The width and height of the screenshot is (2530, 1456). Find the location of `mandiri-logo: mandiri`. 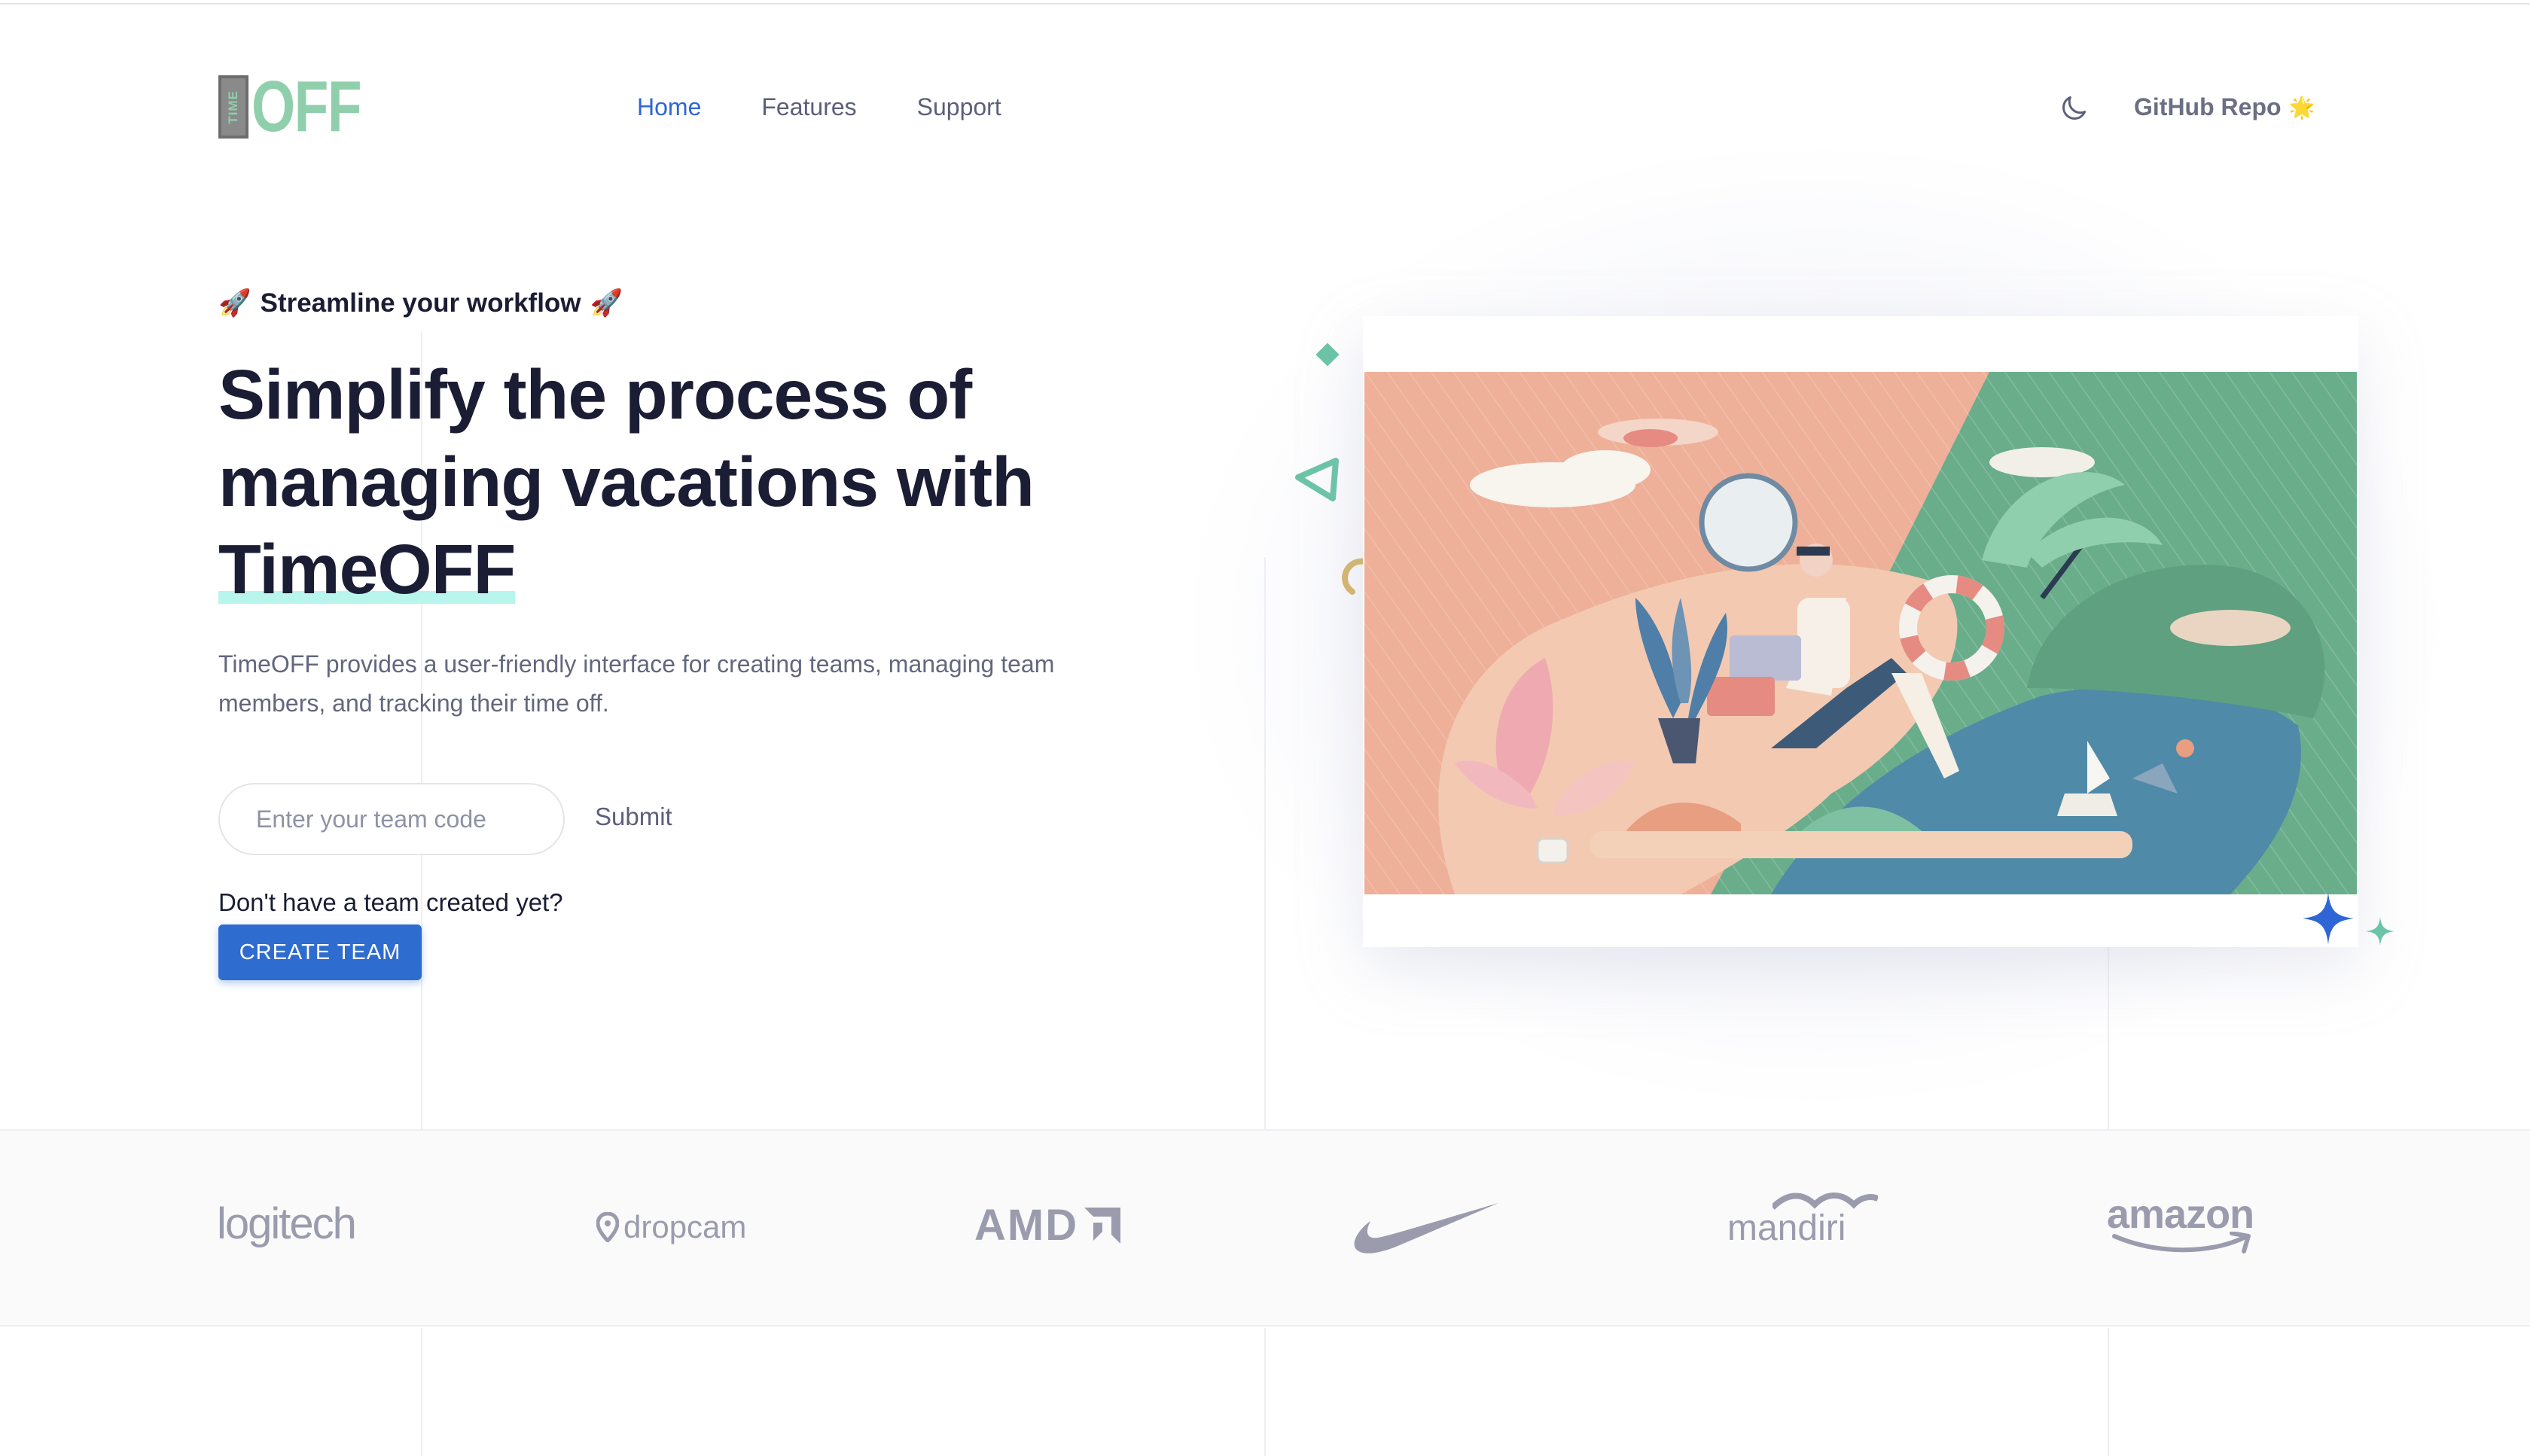

mandiri-logo: mandiri is located at coordinates (1803, 1220).